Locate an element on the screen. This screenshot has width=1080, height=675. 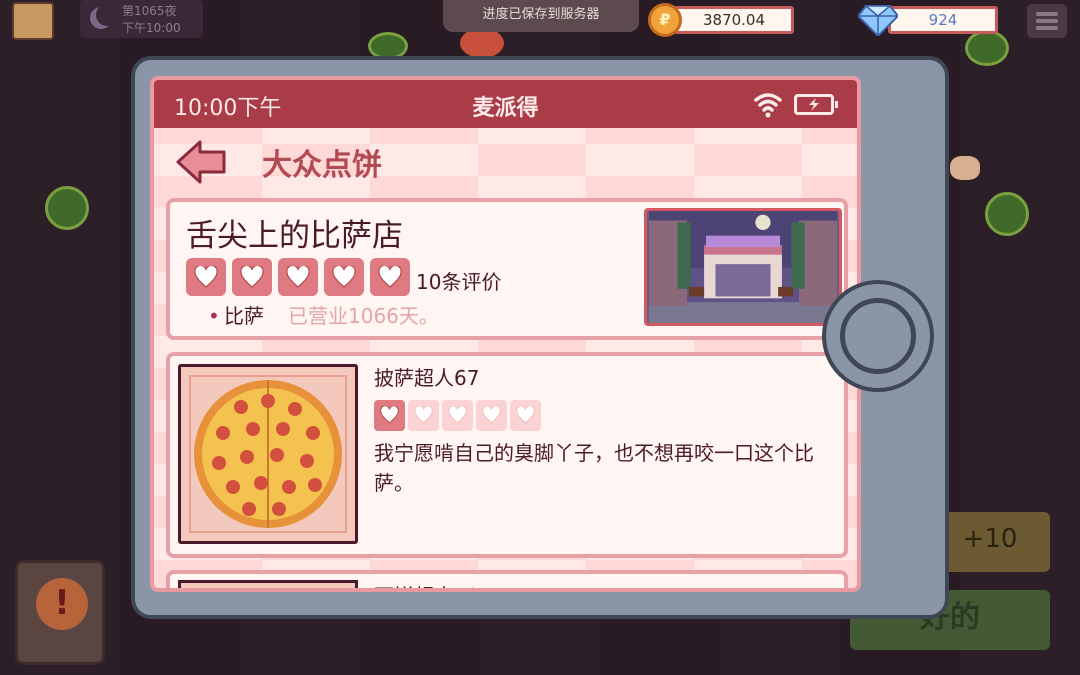
shop-card: 舌尖上的比萨店 10条评价 • 比萨 已营业1066天。 is located at coordinates (507, 269).